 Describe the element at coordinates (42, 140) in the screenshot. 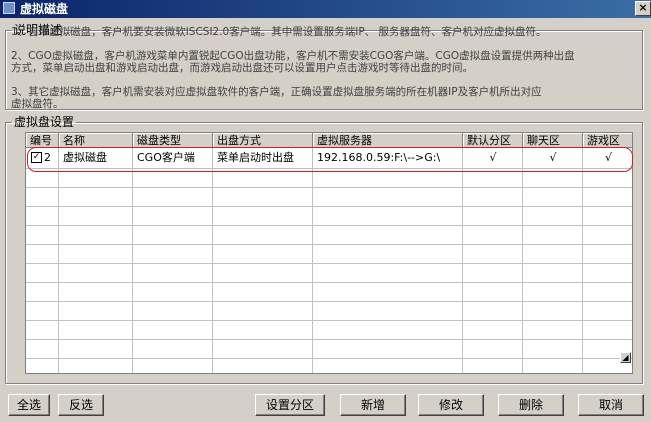

I see `column-header-id: 编号` at that location.